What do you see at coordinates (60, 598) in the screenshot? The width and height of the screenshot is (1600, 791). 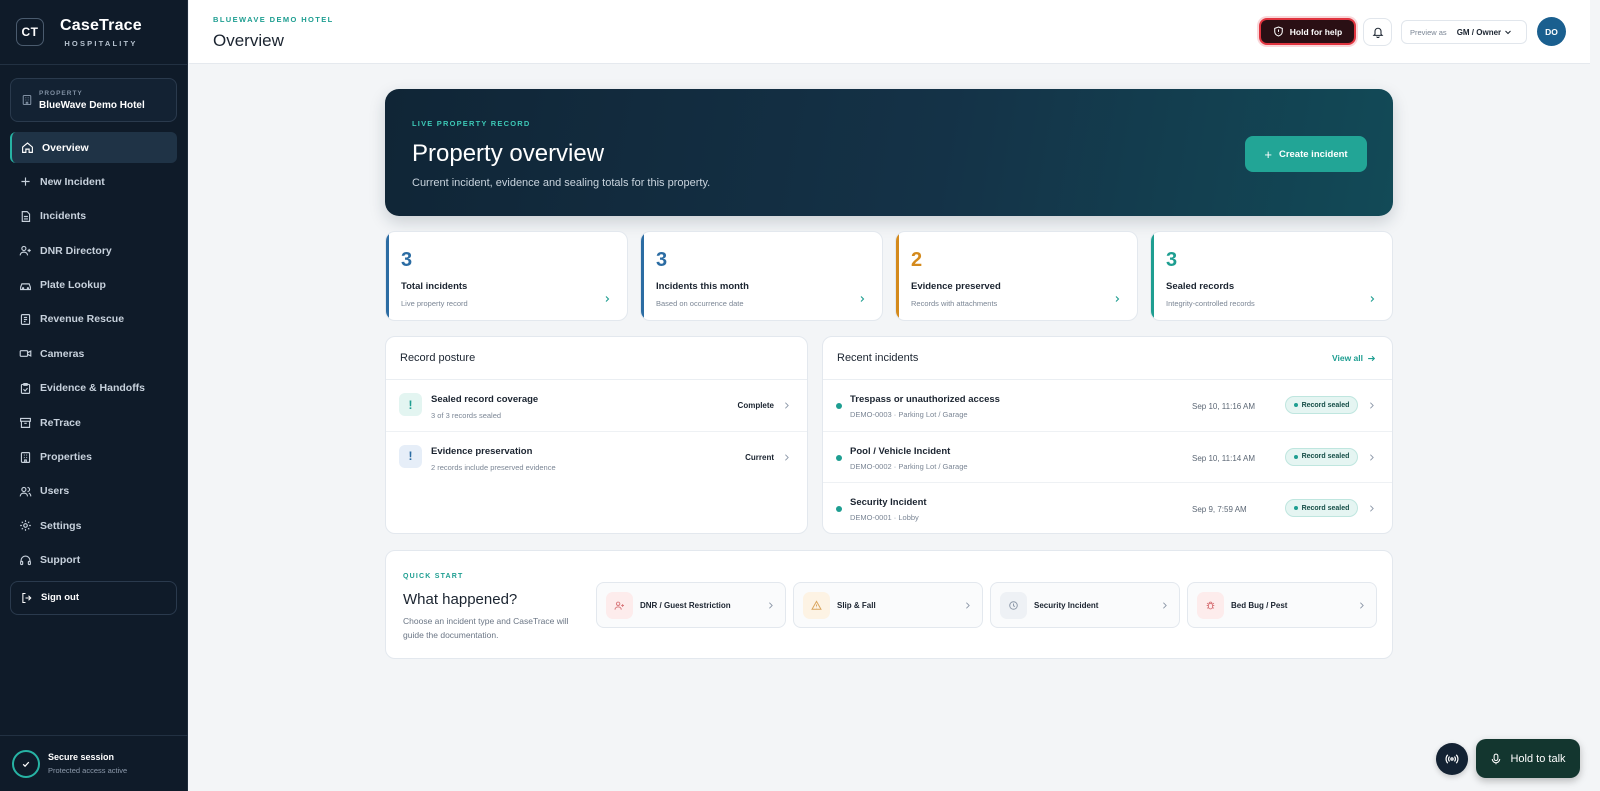 I see `sign-out-label: Sign out` at bounding box center [60, 598].